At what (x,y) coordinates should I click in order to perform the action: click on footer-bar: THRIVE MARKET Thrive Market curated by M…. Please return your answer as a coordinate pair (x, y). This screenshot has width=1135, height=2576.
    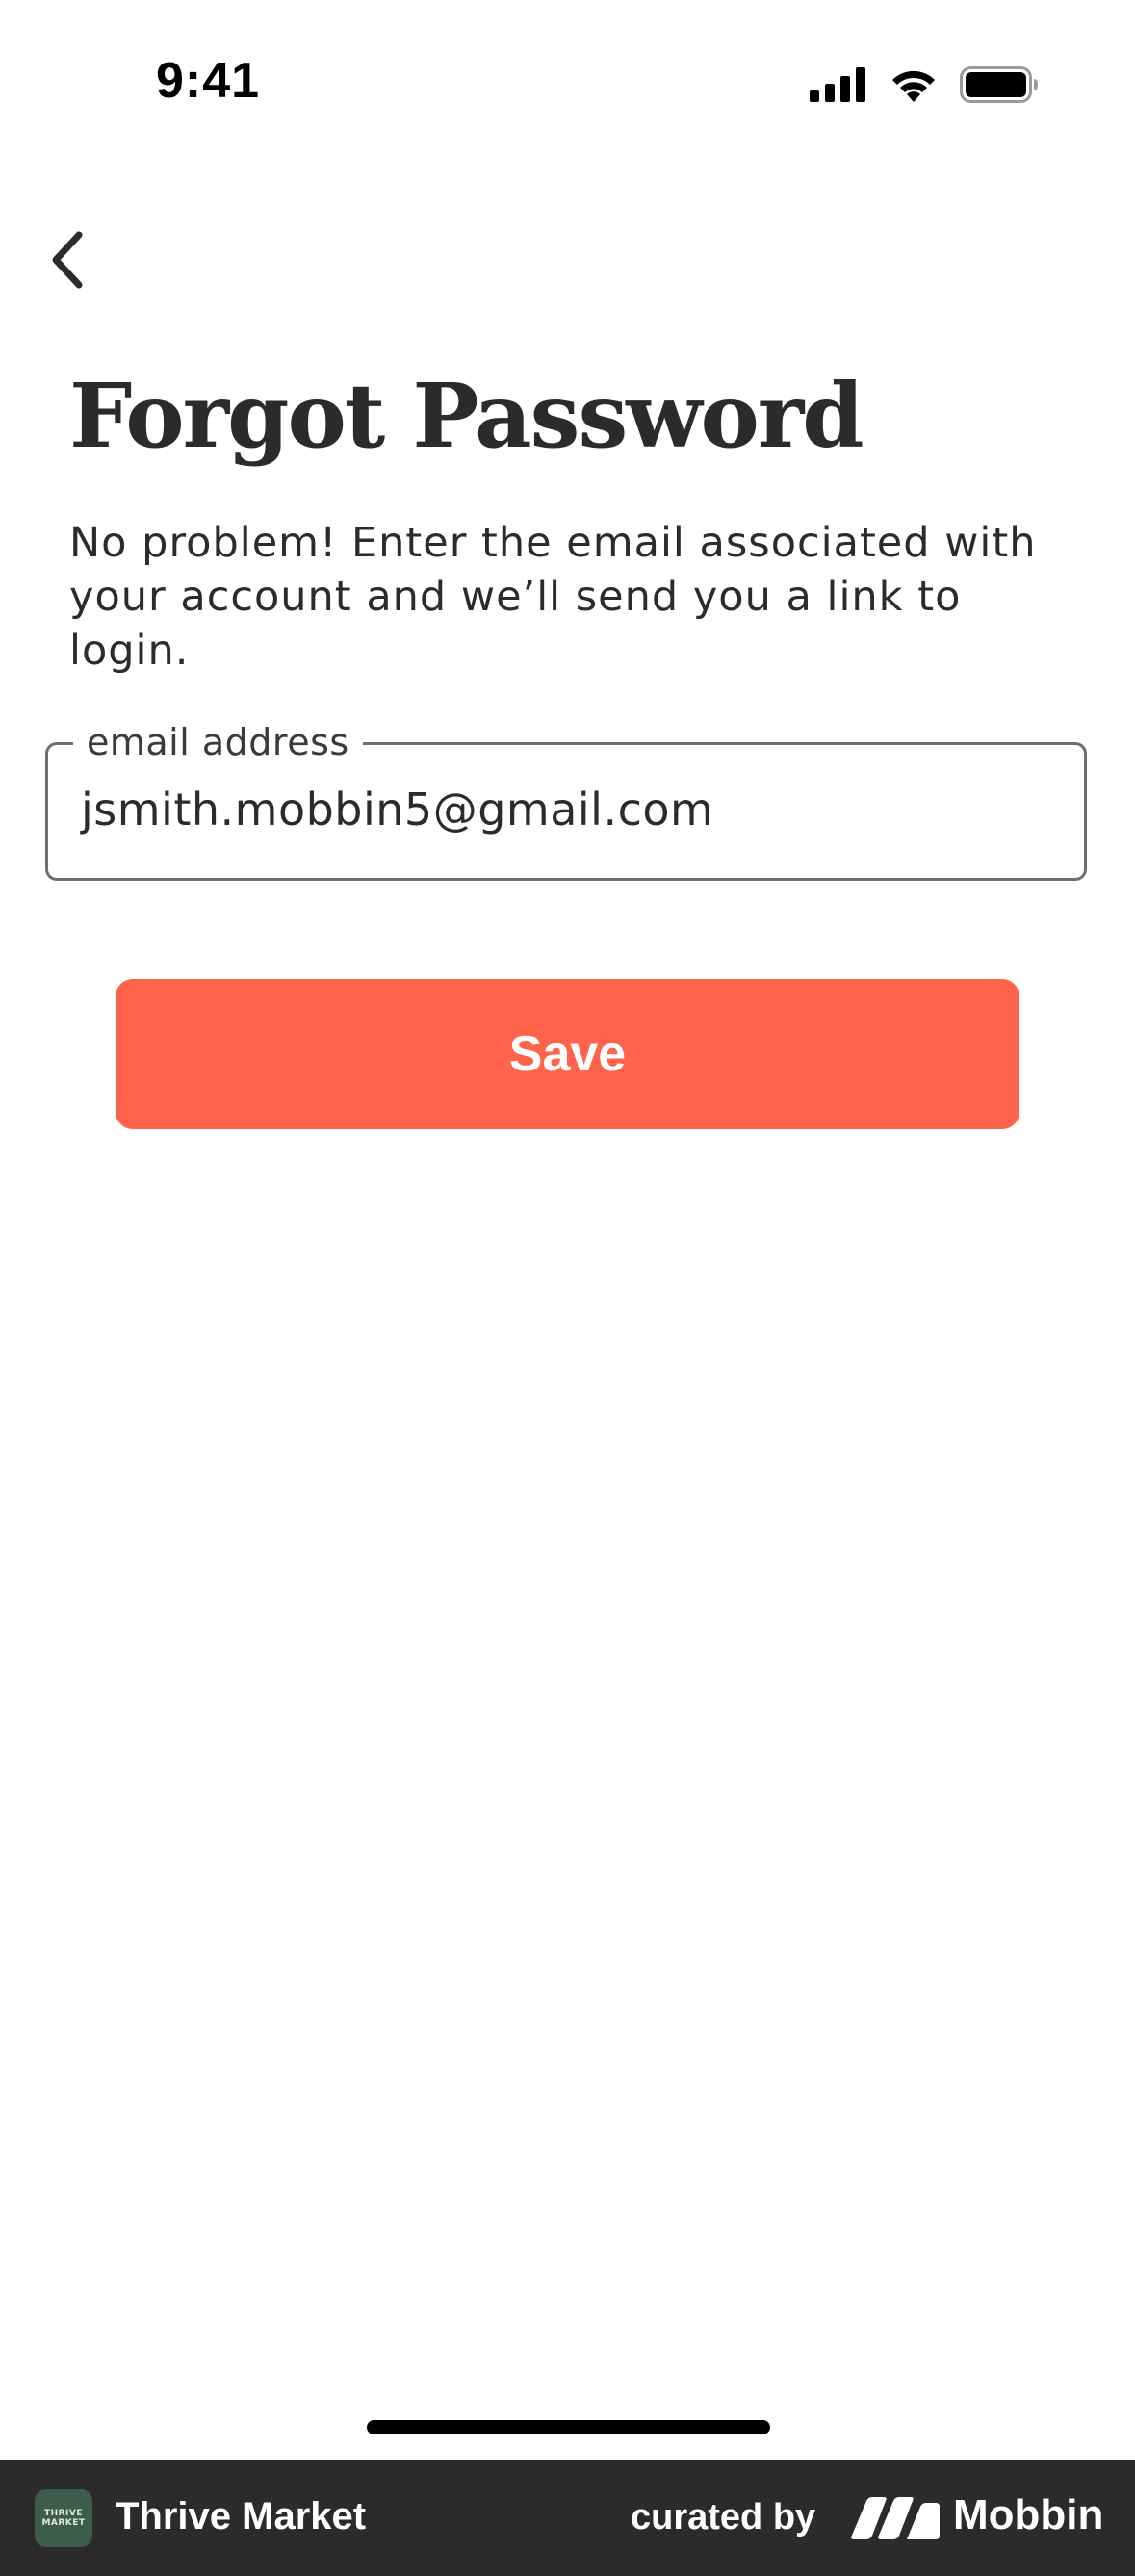
    Looking at the image, I should click on (567, 2518).